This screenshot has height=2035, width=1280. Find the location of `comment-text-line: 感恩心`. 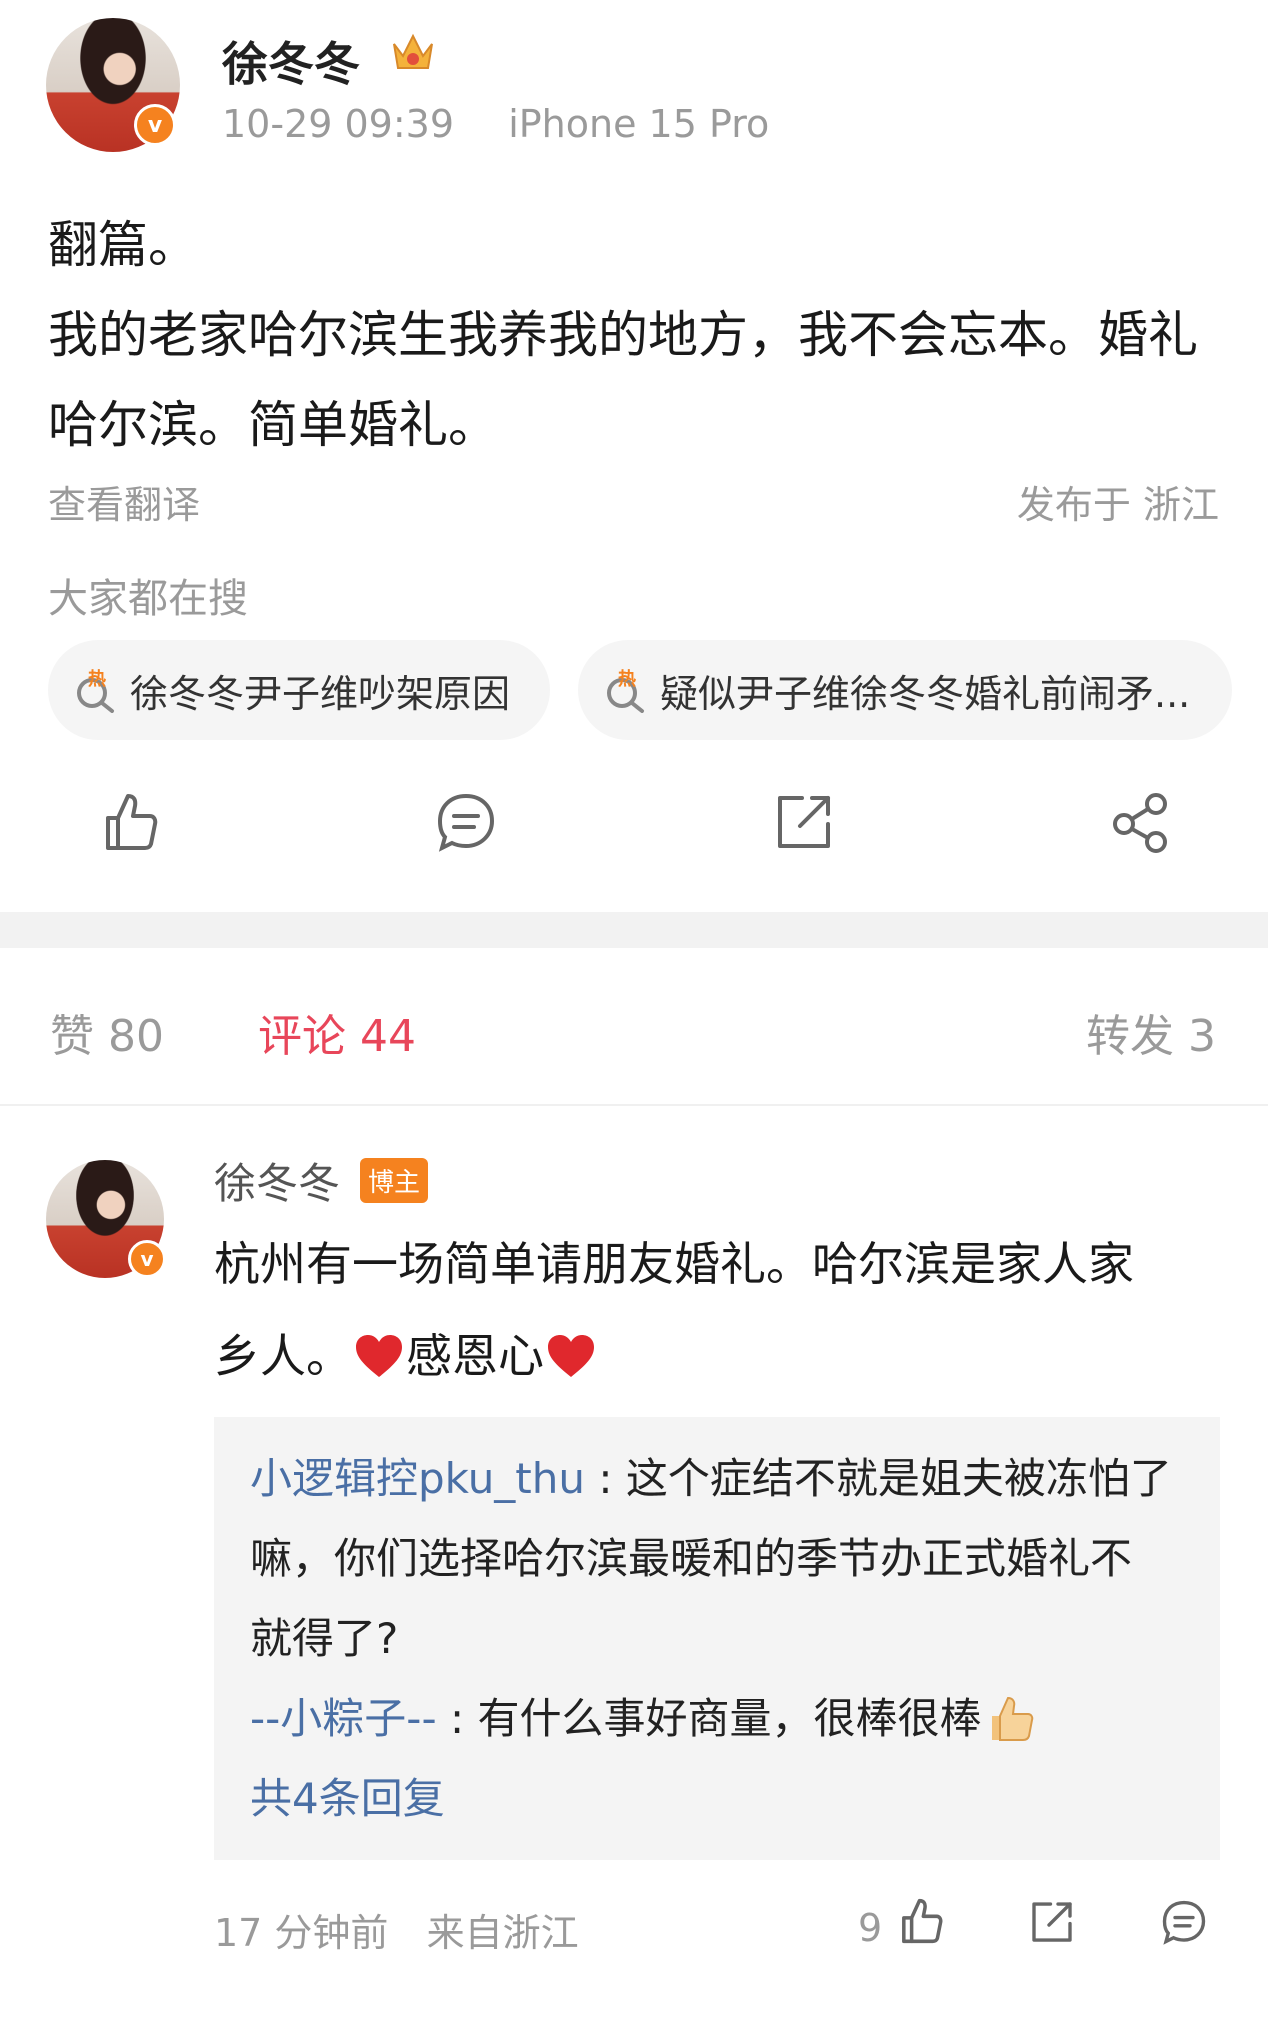

comment-text-line: 感恩心 is located at coordinates (475, 1356).